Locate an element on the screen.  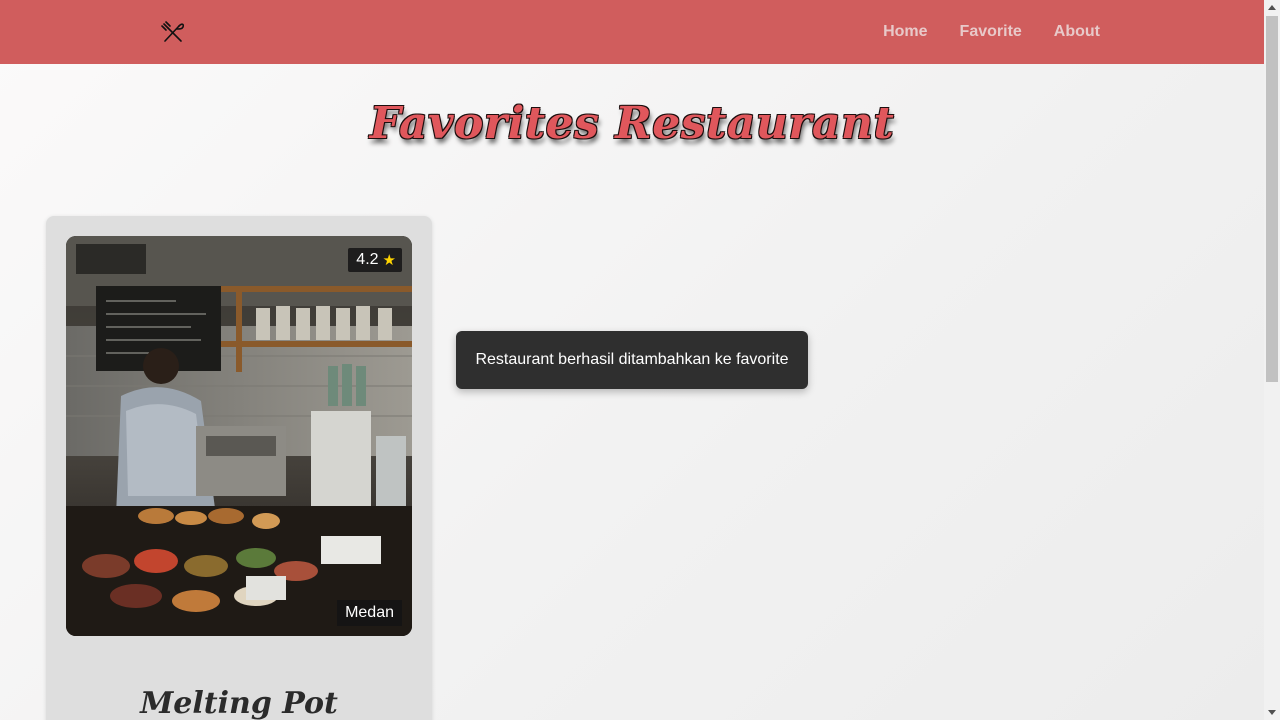
navbar: Home Favorite About is located at coordinates (632, 32).